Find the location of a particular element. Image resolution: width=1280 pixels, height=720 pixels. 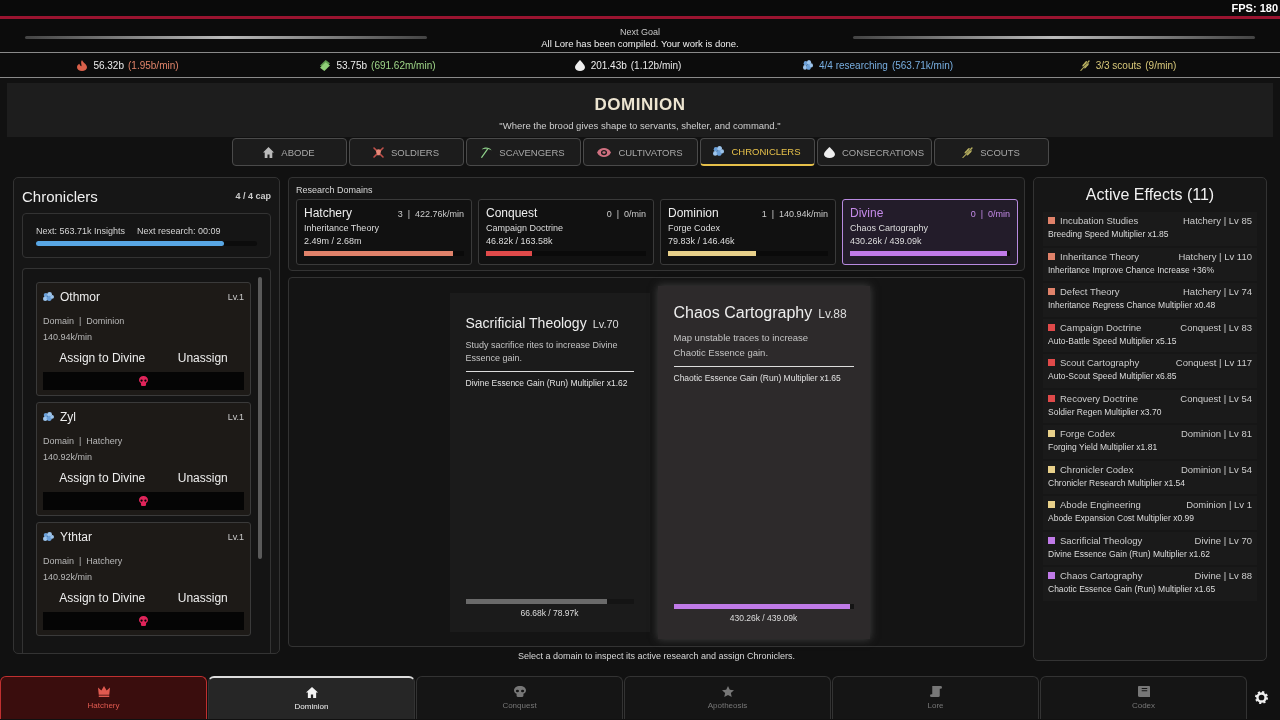

flame-icon is located at coordinates (82, 65).